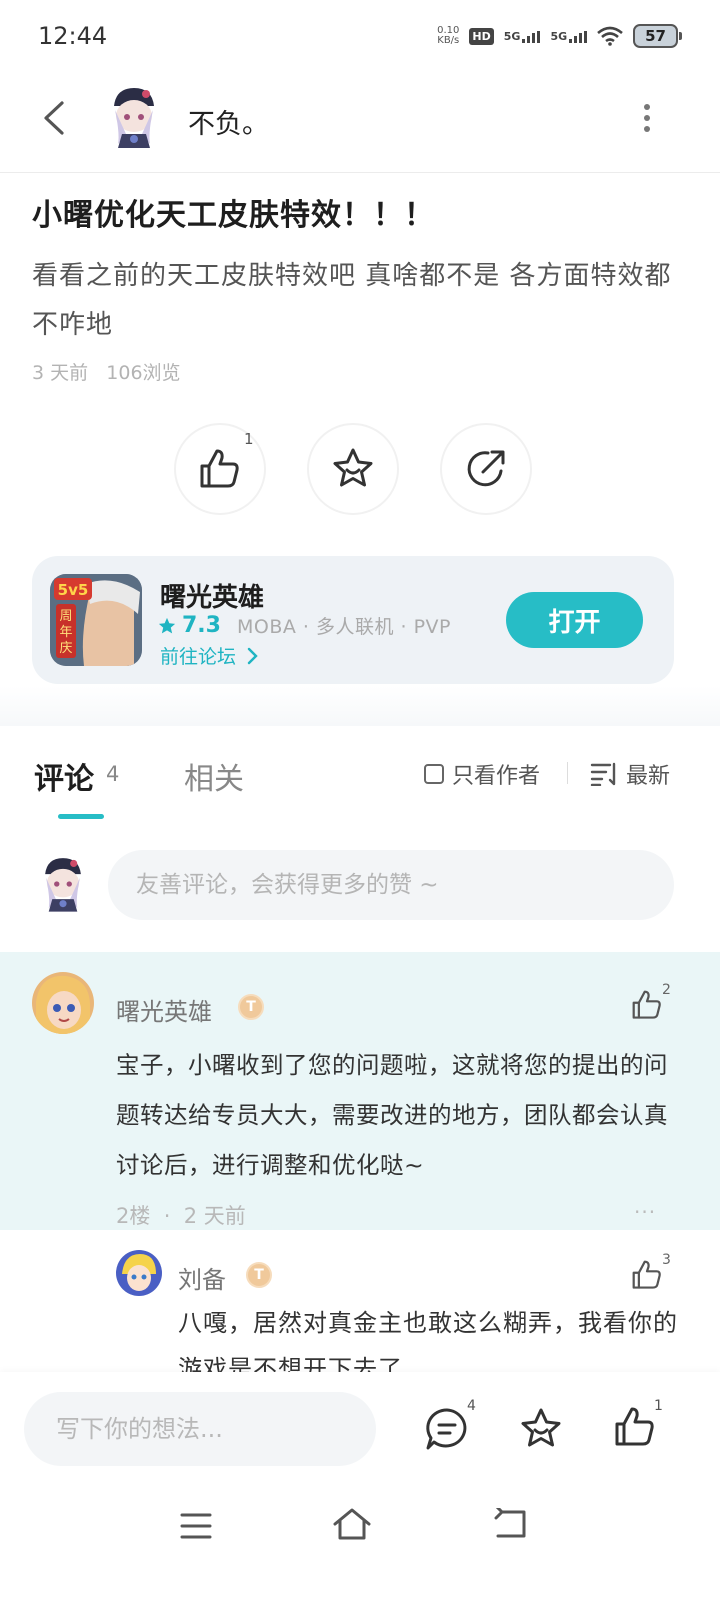  Describe the element at coordinates (647, 118) in the screenshot. I see `more-icon` at that location.